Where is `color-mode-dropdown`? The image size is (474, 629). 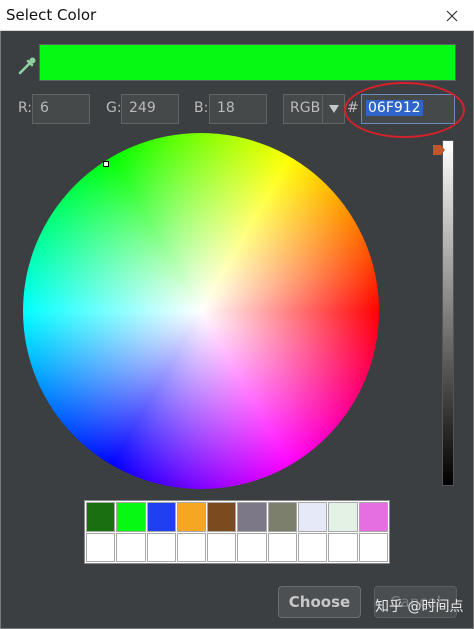 color-mode-dropdown is located at coordinates (333, 109).